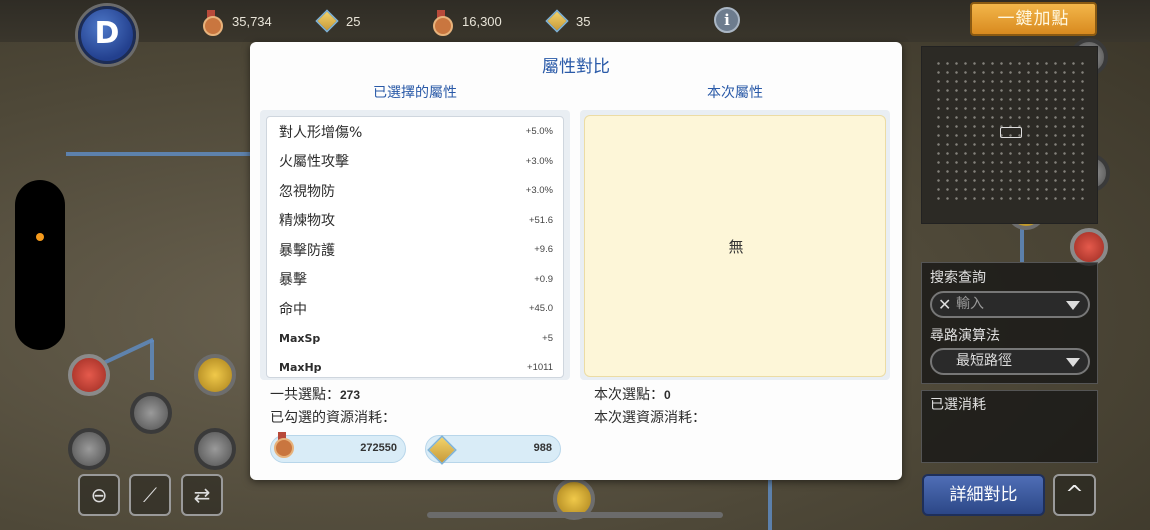 The image size is (1150, 530). What do you see at coordinates (576, 67) in the screenshot?
I see `dialog-title: 屬性對比` at bounding box center [576, 67].